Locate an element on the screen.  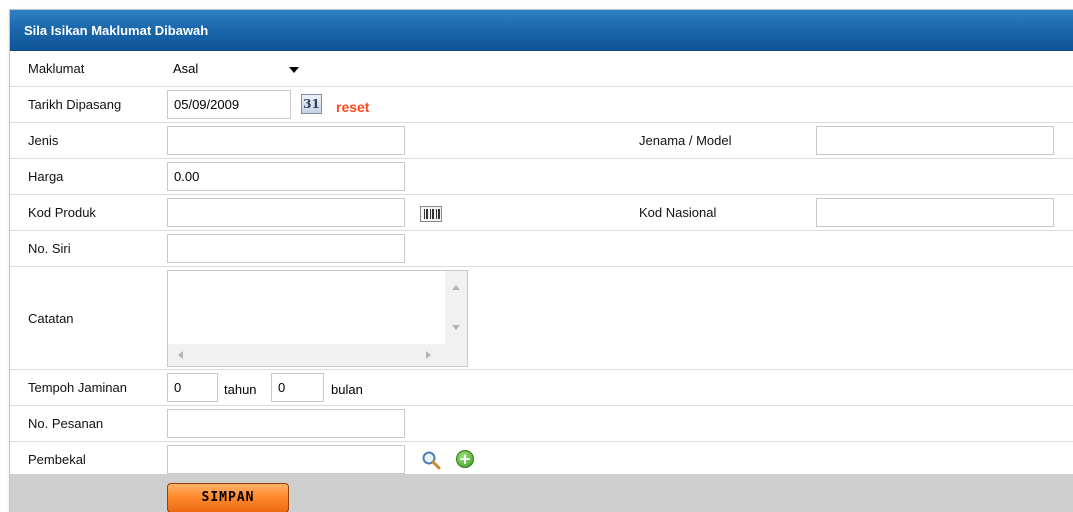
form-footer: SIMPAN is located at coordinates (541, 493).